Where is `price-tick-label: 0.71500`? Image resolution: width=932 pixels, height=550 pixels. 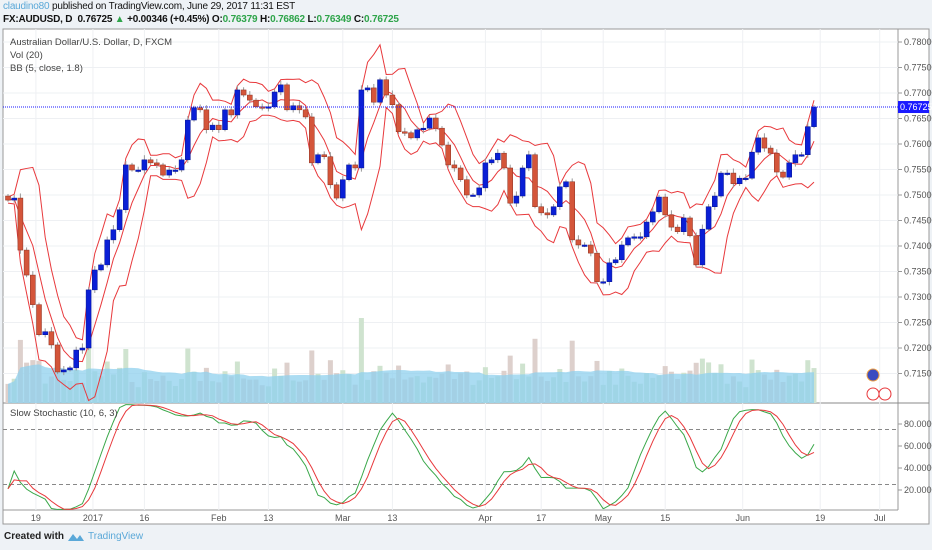
price-tick-label: 0.71500 is located at coordinates (918, 374).